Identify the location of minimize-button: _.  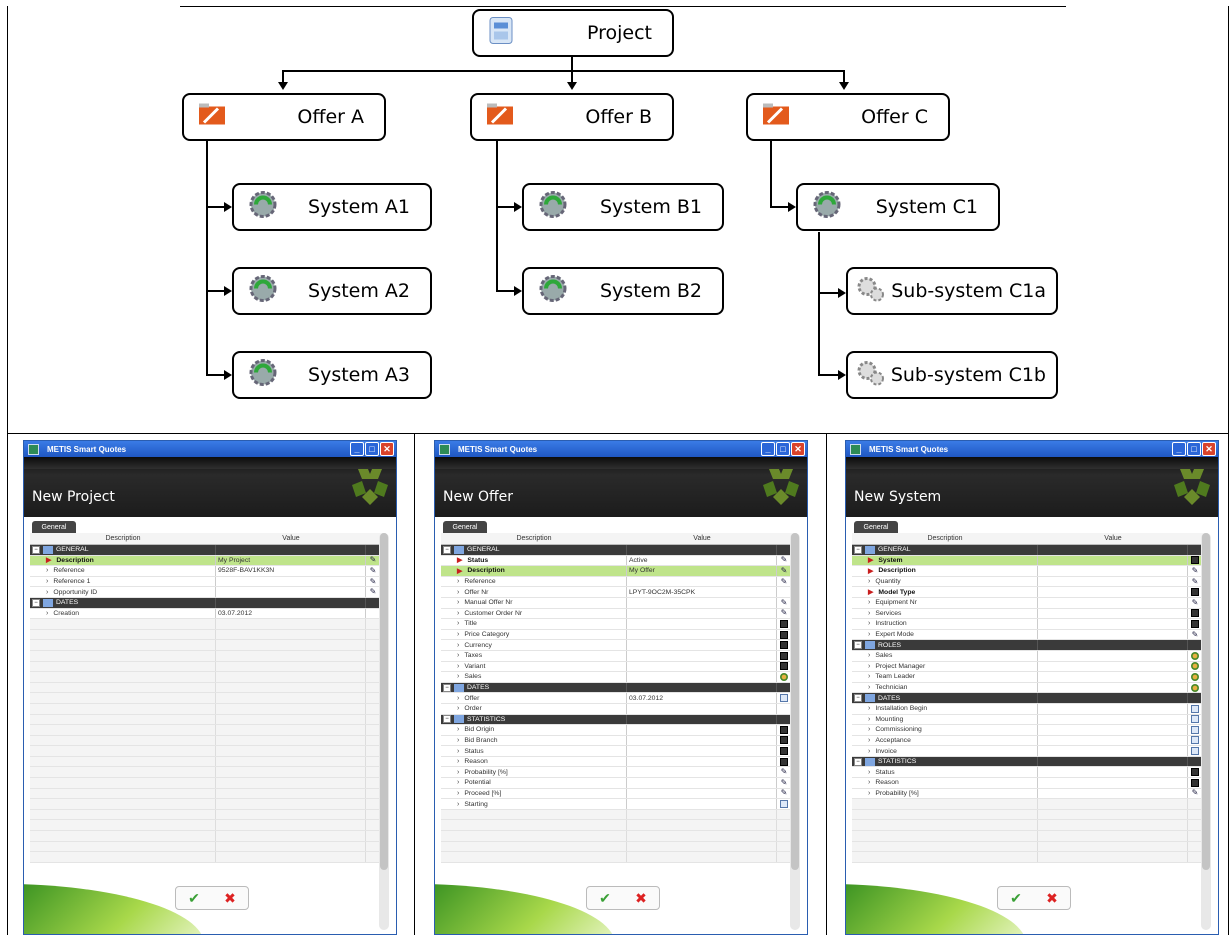
(357, 449).